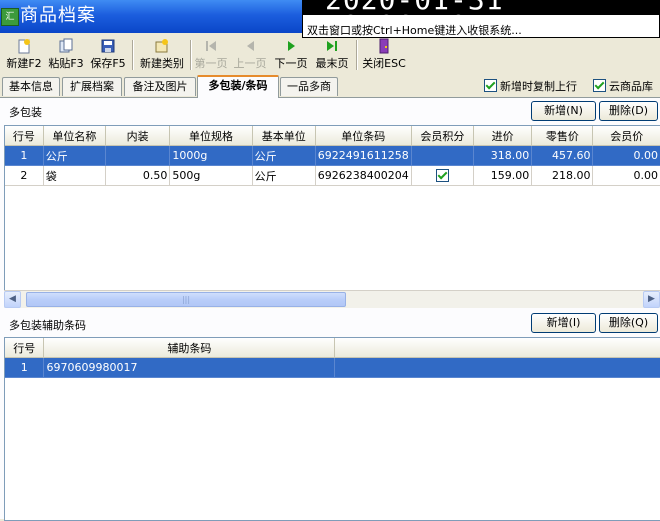  Describe the element at coordinates (384, 55) in the screenshot. I see `close-button: 关闭ESC` at that location.